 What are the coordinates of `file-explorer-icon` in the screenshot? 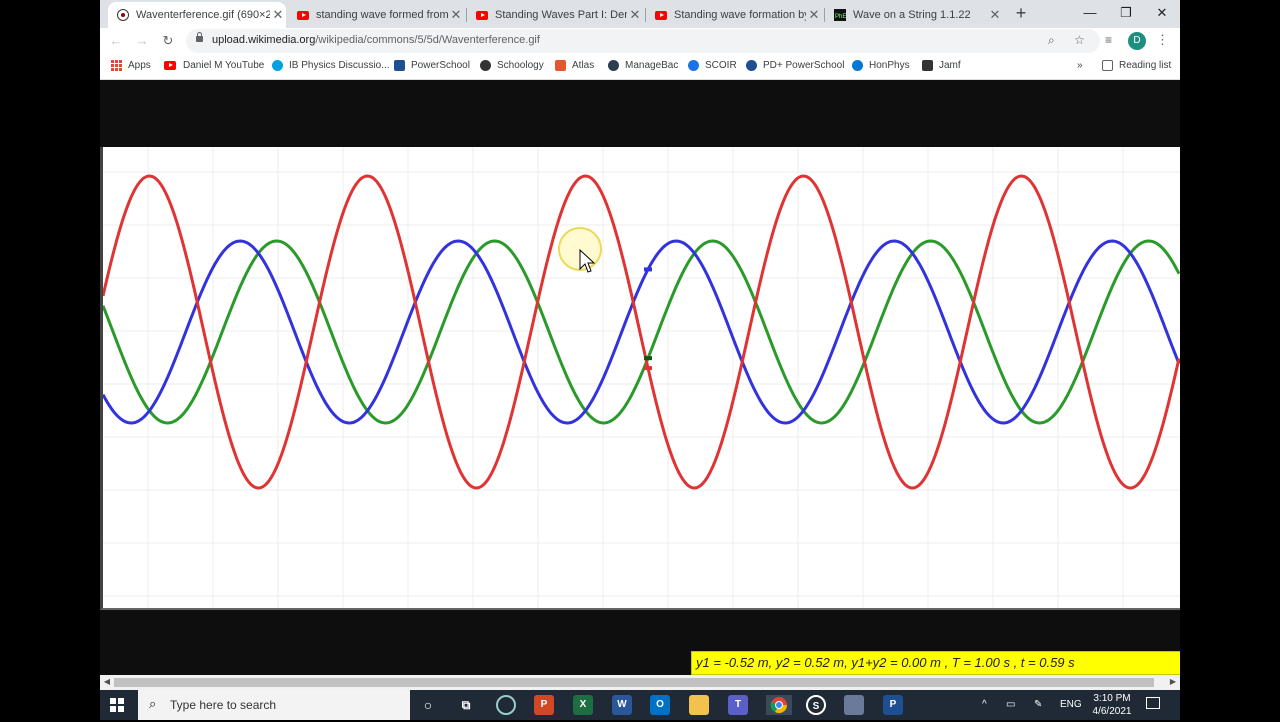 It's located at (699, 705).